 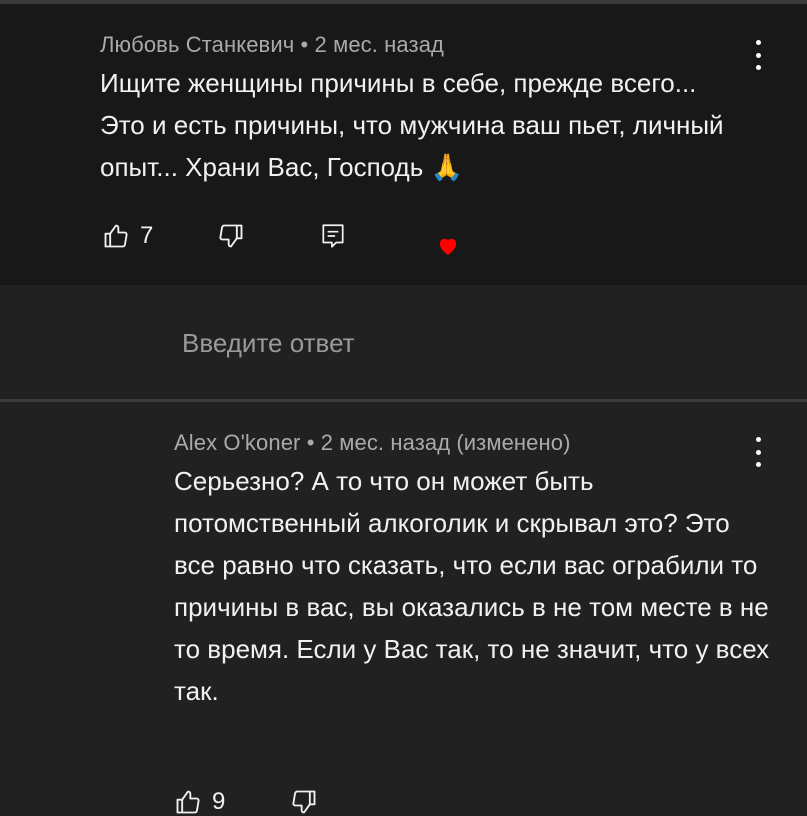 What do you see at coordinates (379, 44) in the screenshot?
I see `comment-time: 2 мес. назад` at bounding box center [379, 44].